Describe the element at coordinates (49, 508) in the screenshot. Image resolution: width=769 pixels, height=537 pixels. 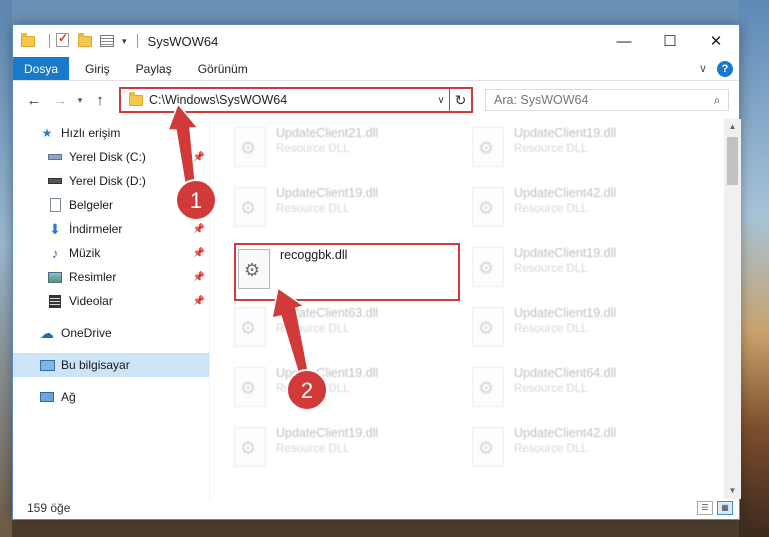
I see `item-count: 159 öğe` at that location.